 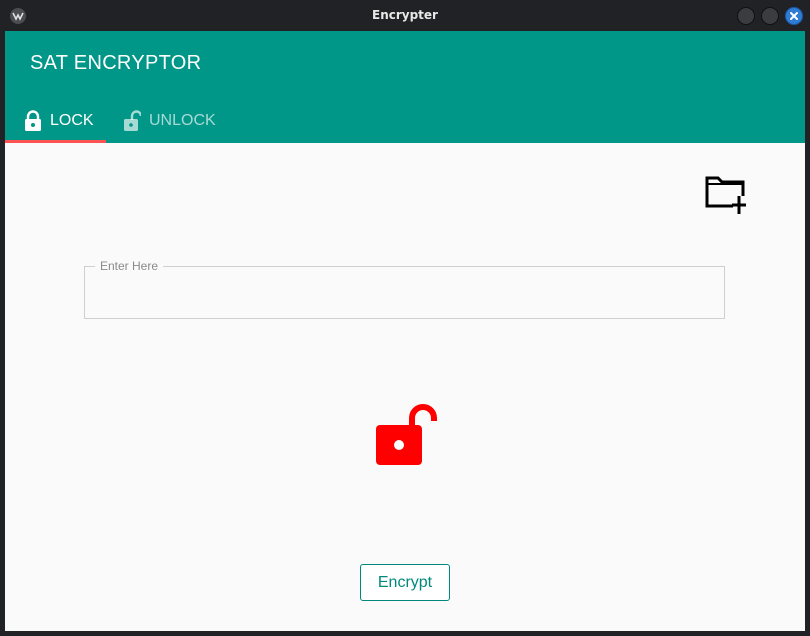 What do you see at coordinates (72, 120) in the screenshot?
I see `tab-lock-label: LOCK` at bounding box center [72, 120].